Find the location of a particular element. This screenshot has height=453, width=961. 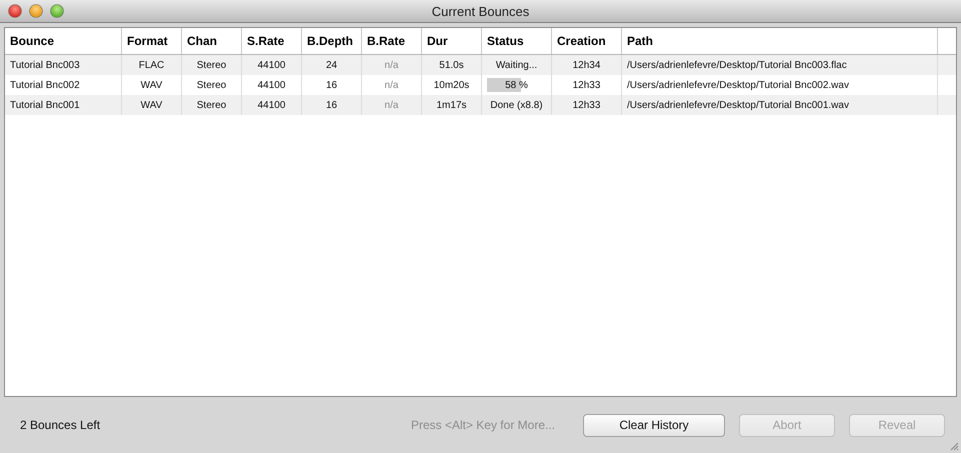

column-header: Chan is located at coordinates (212, 41).